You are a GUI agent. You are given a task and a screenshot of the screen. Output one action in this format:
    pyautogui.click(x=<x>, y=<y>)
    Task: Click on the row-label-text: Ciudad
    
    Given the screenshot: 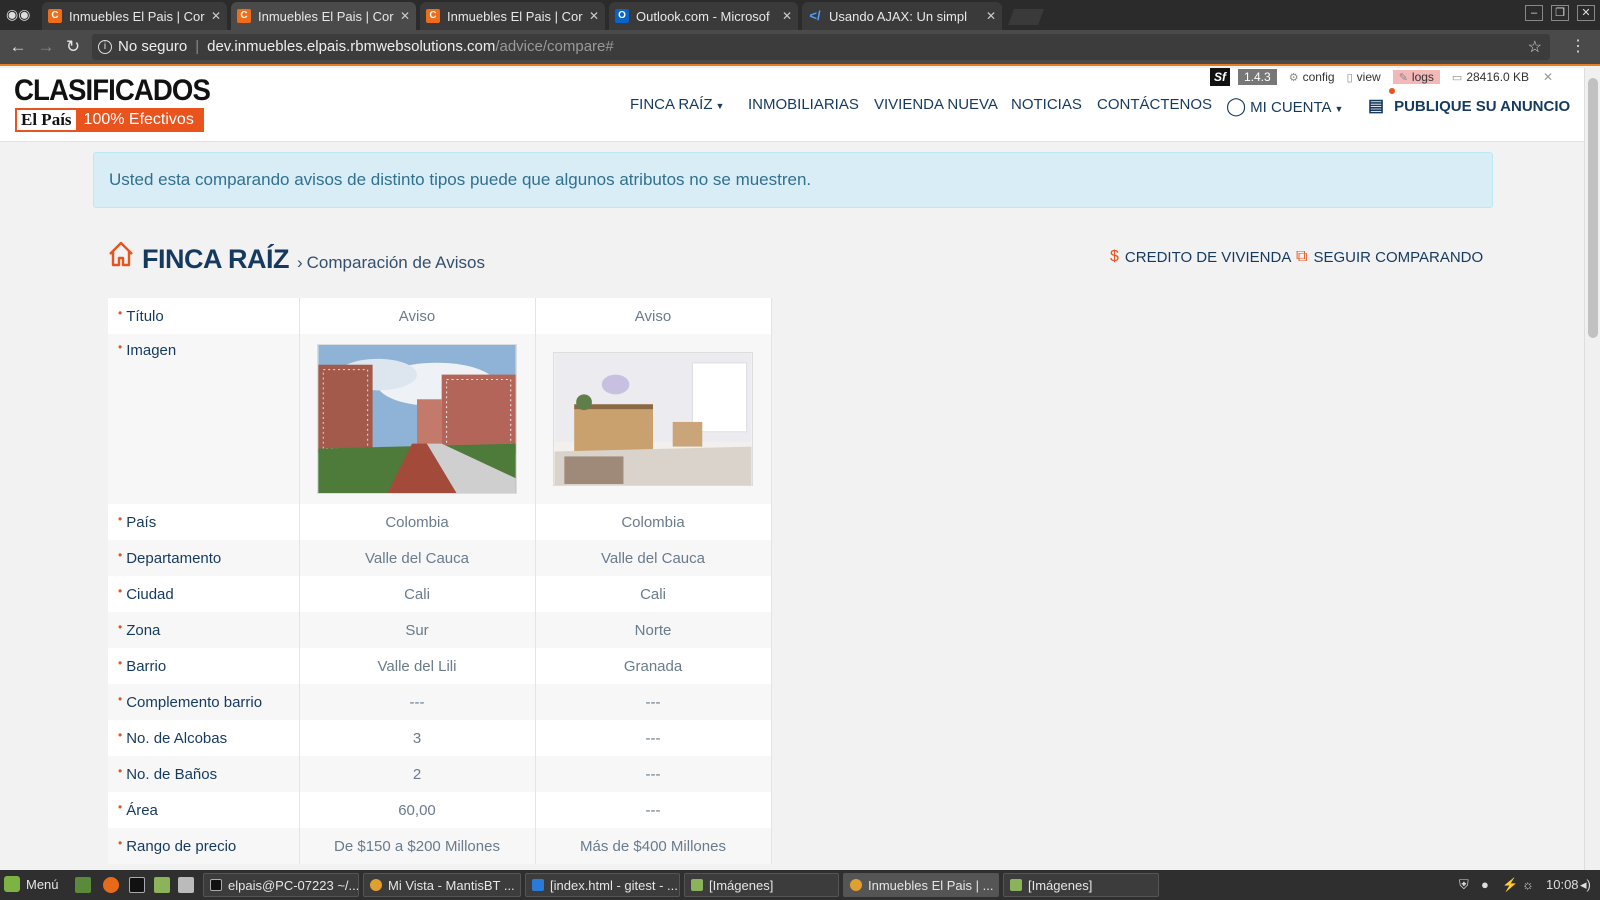 What is the action you would take?
    pyautogui.click(x=150, y=594)
    